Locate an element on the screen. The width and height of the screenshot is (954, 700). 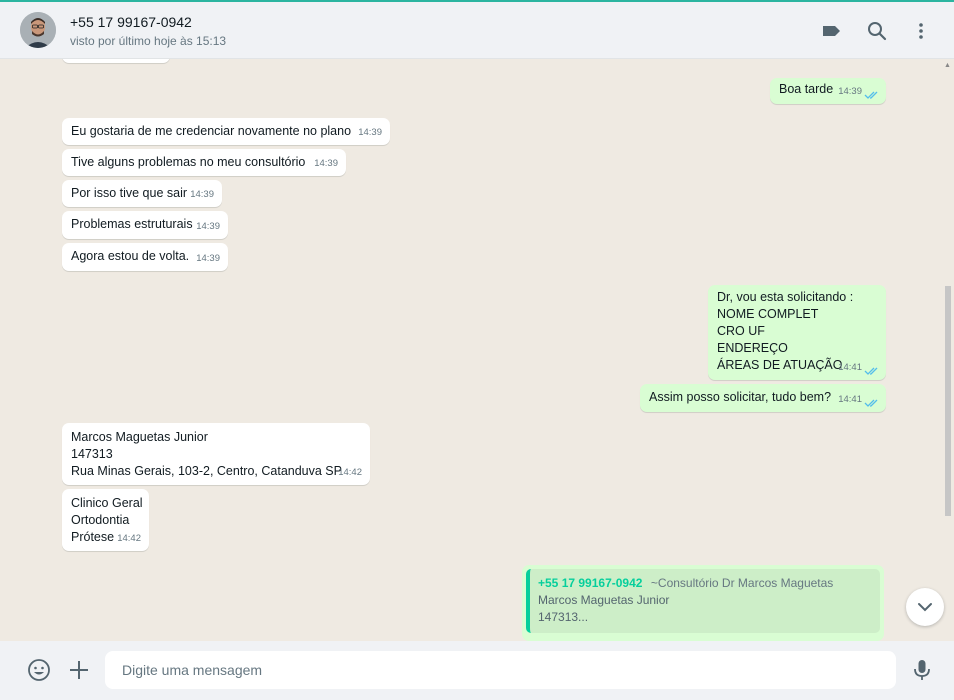
composer-bar: Digite uma mensagem is located at coordinates (477, 670).